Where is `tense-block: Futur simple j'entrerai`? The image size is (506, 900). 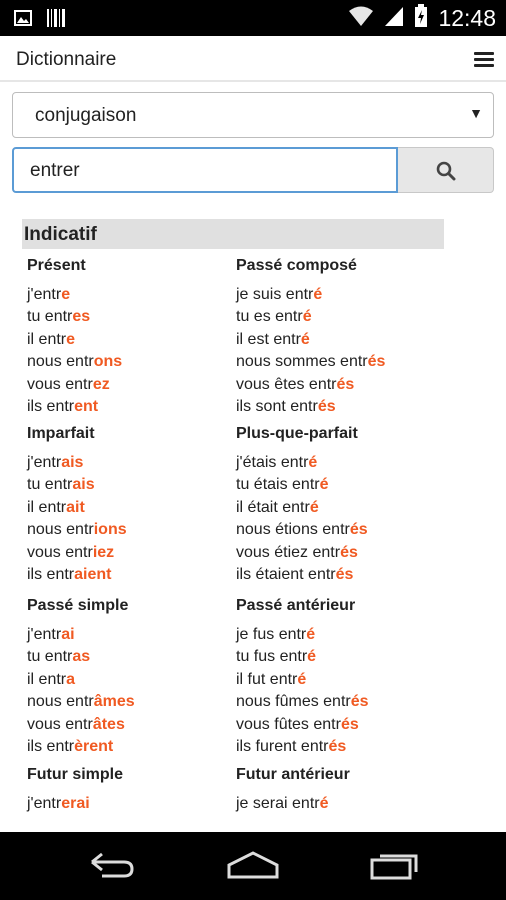 tense-block: Futur simple j'entrerai is located at coordinates (129, 789).